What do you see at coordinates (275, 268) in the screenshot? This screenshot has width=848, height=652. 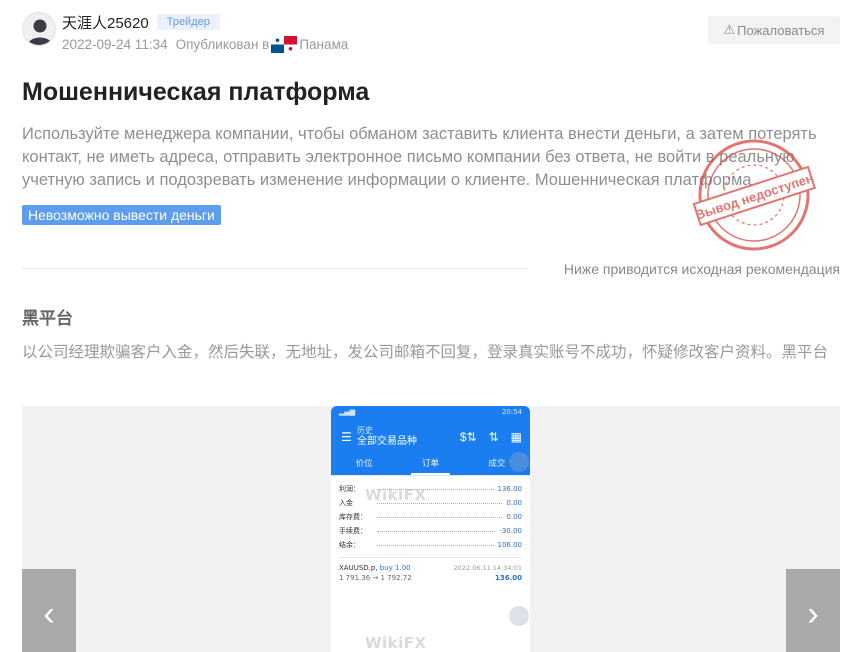 I see `divider` at bounding box center [275, 268].